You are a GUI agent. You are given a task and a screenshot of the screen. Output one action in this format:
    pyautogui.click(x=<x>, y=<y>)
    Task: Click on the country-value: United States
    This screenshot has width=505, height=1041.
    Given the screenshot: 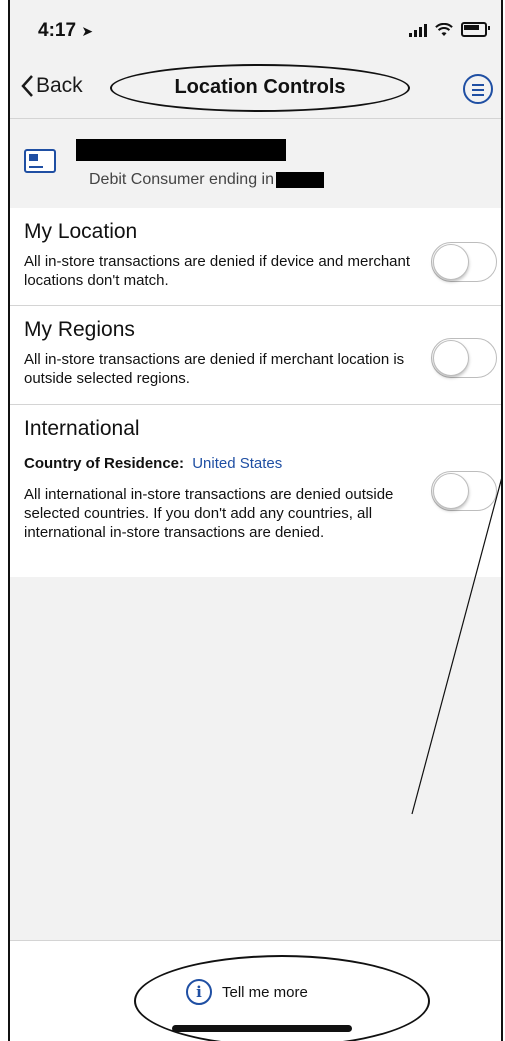 What is the action you would take?
    pyautogui.click(x=237, y=463)
    